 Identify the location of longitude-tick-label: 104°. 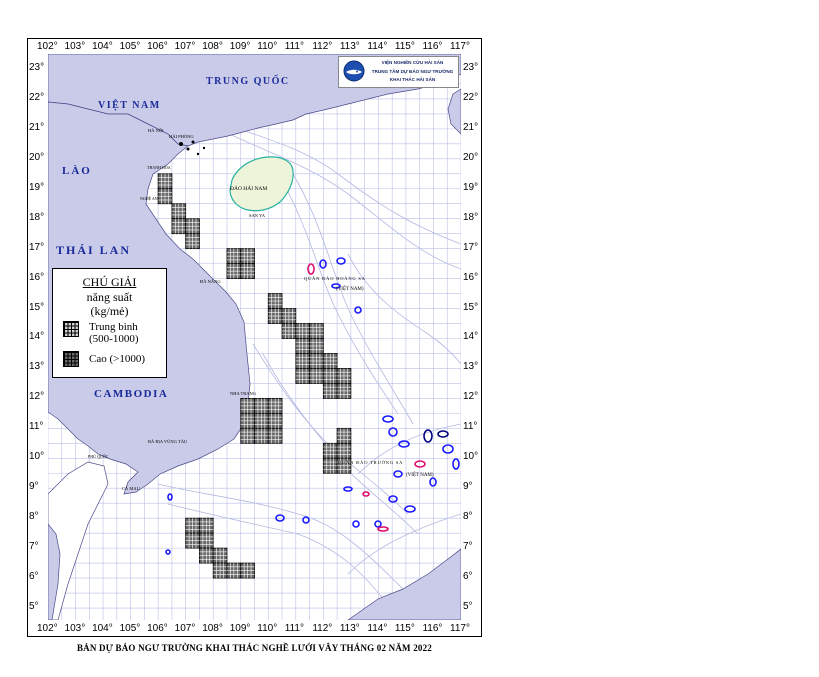
(102, 628).